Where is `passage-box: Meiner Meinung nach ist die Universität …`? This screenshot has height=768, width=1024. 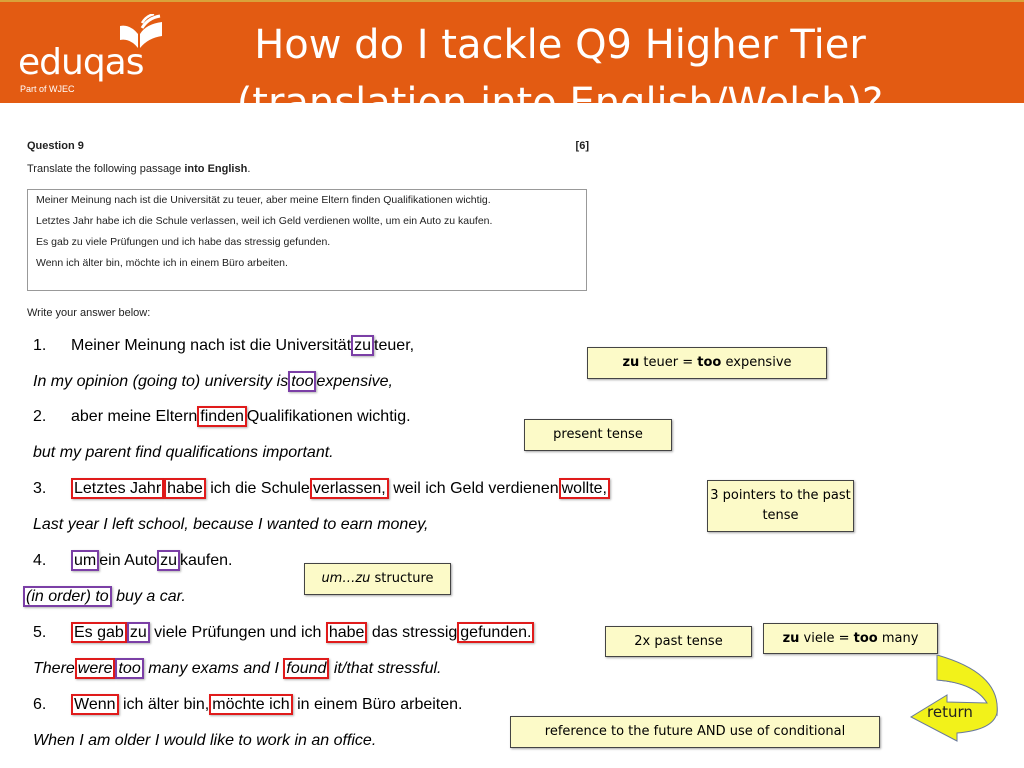
passage-box: Meiner Meinung nach ist die Universität … is located at coordinates (307, 240).